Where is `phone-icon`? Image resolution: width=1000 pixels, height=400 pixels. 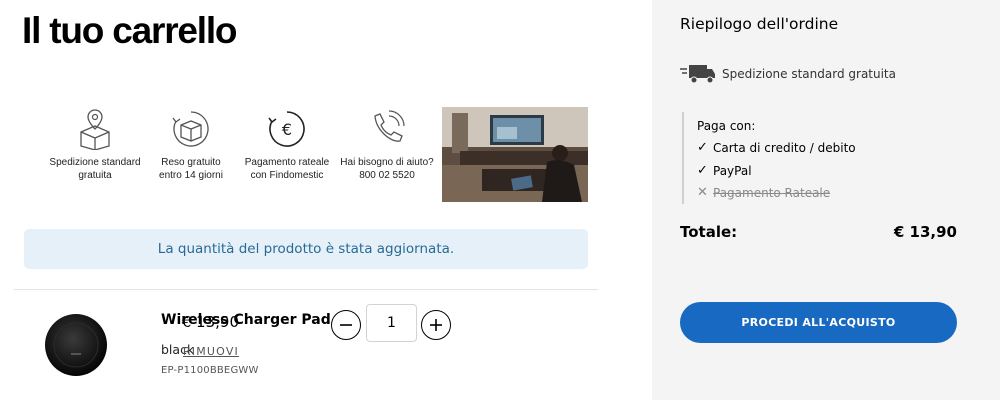
phone-icon is located at coordinates (389, 126).